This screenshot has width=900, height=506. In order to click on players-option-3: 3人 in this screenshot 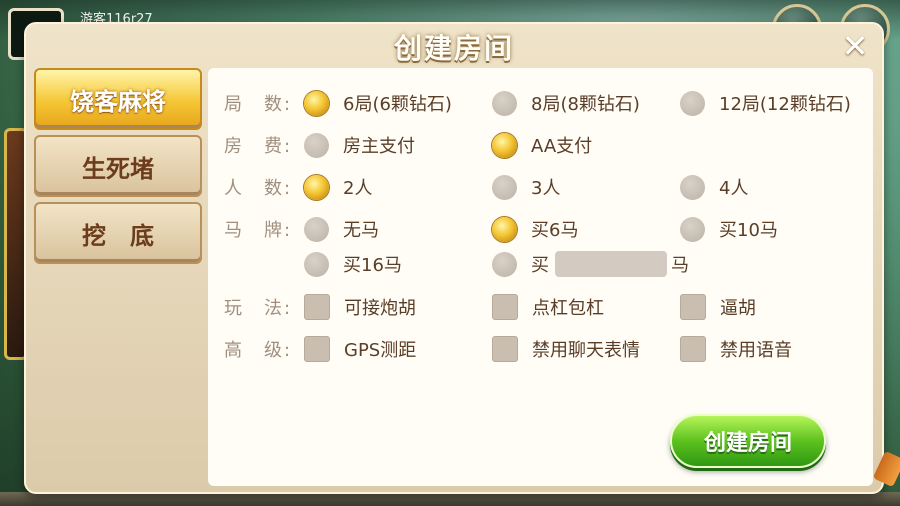, I will do `click(526, 187)`.